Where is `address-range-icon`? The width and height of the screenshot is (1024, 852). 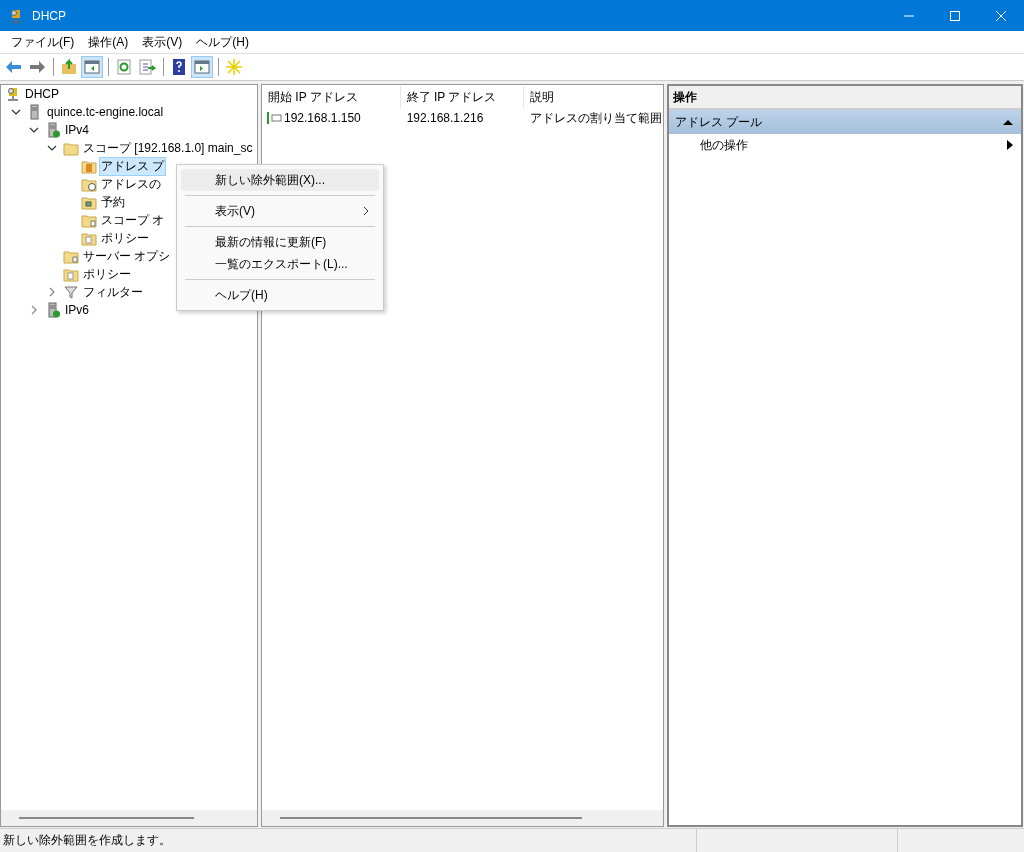 address-range-icon is located at coordinates (274, 118).